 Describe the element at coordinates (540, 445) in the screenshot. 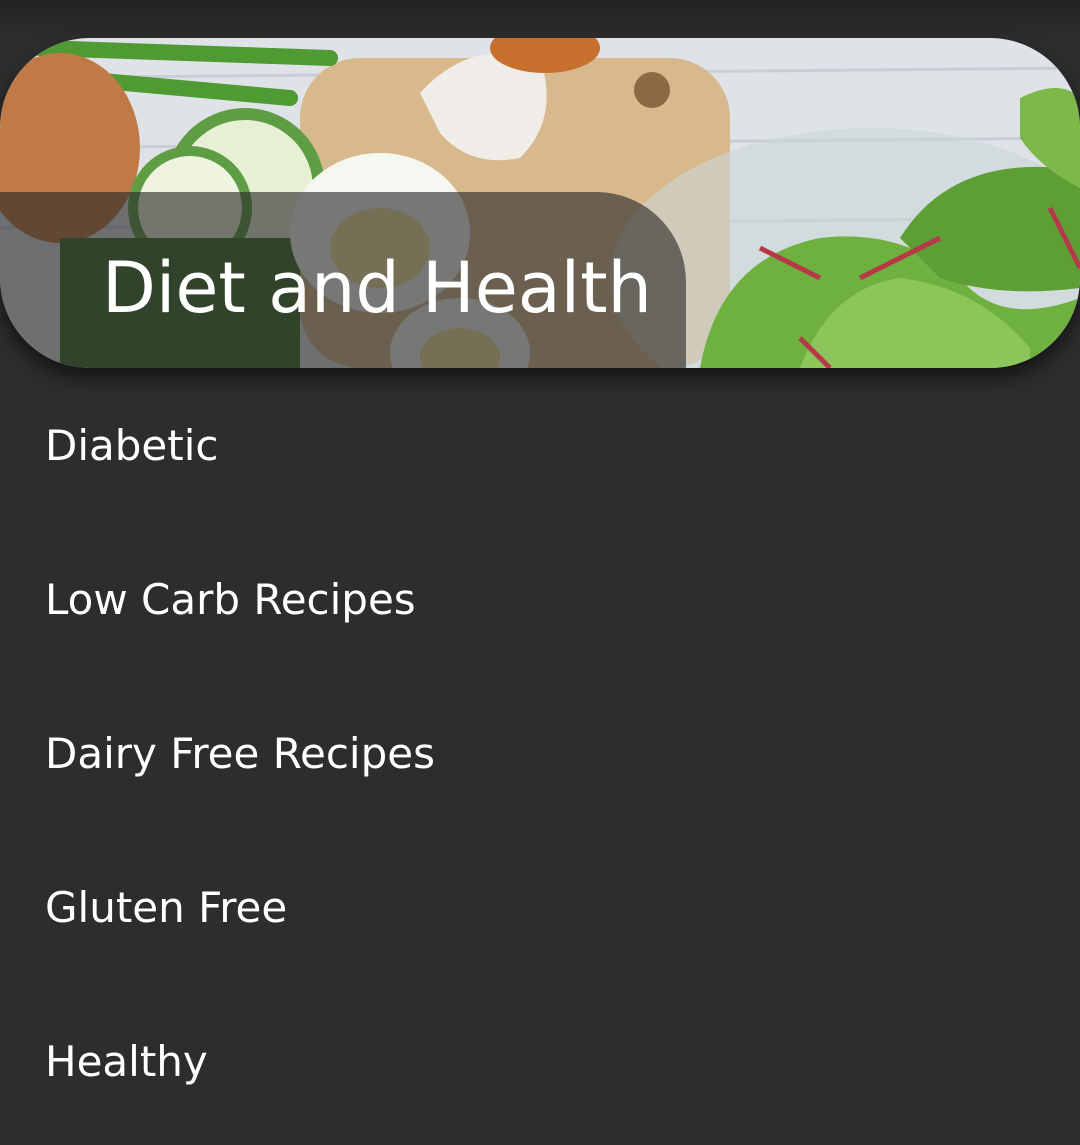

I see `list-item-diabetic: Diabetic` at that location.